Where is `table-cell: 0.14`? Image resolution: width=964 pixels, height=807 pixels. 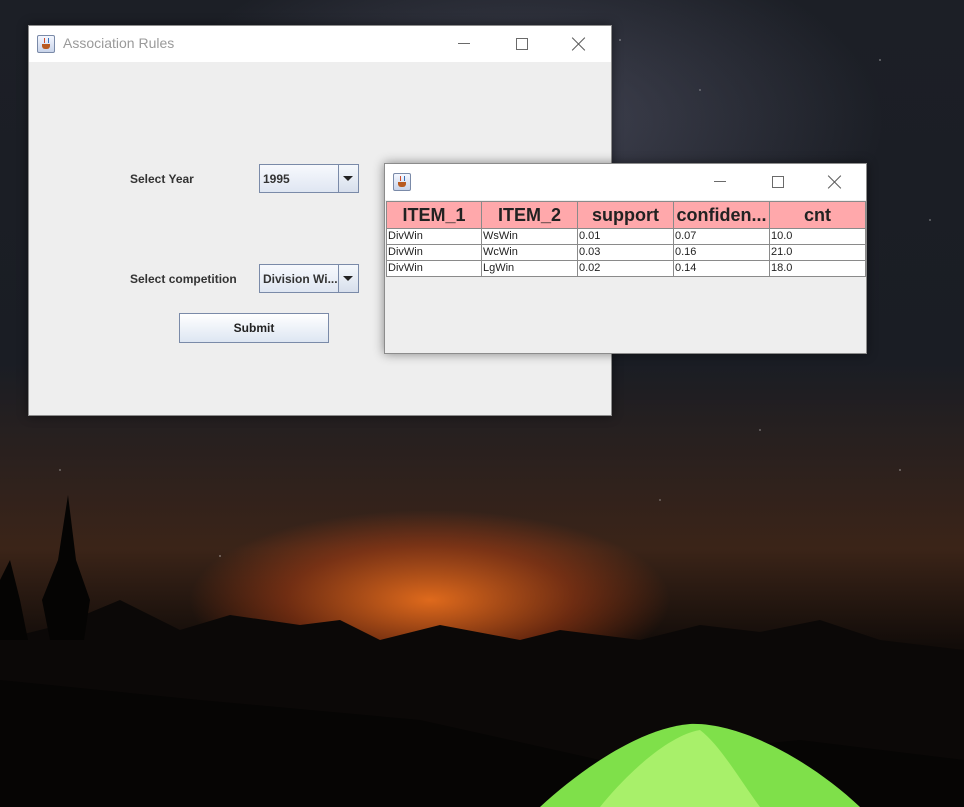 table-cell: 0.14 is located at coordinates (722, 269).